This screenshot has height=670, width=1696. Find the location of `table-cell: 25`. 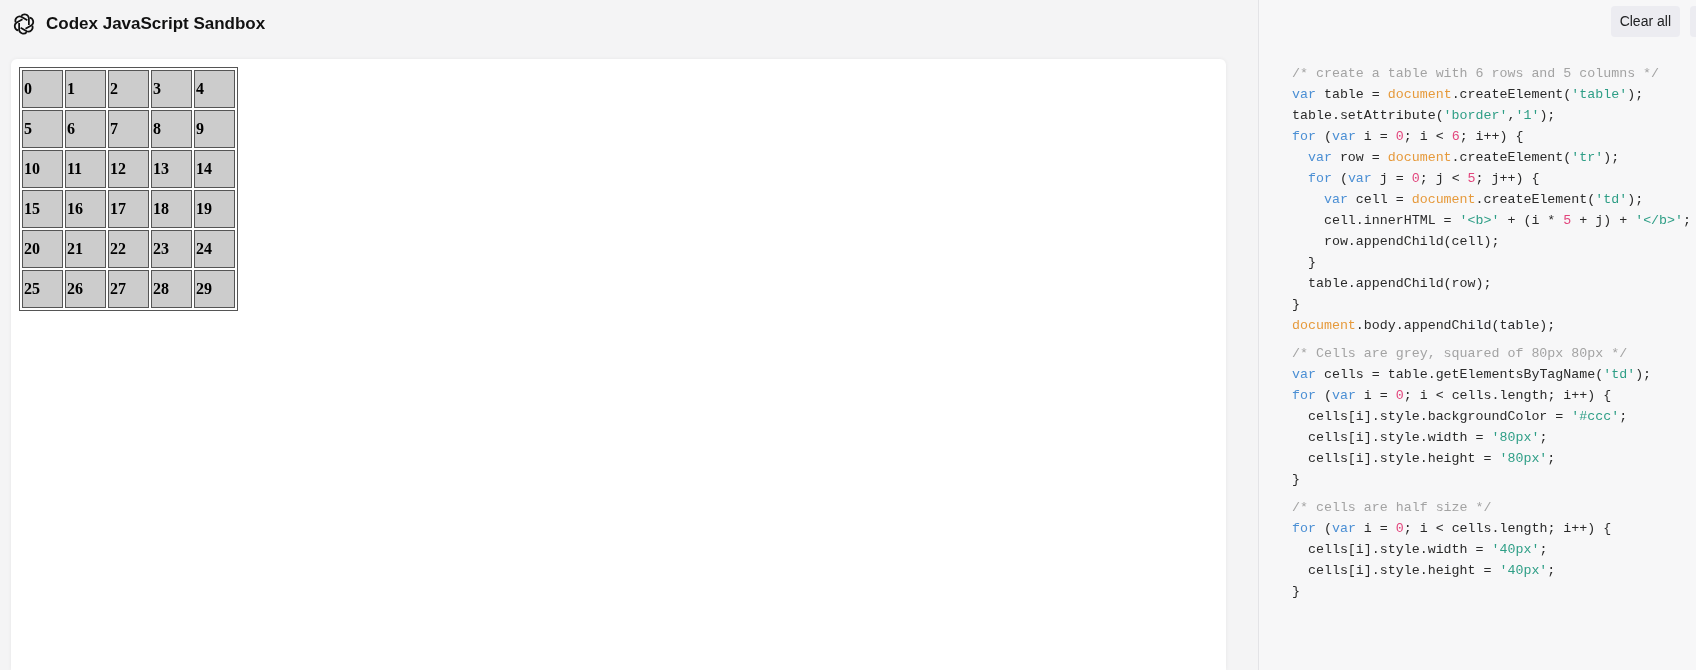

table-cell: 25 is located at coordinates (42, 289).